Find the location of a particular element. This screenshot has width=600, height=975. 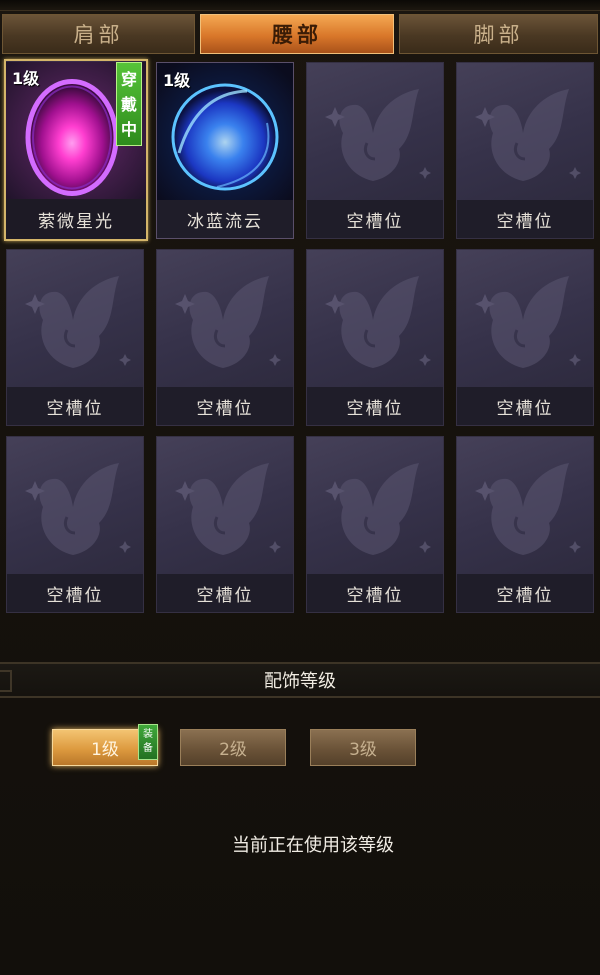

section-title: 配饰等级 is located at coordinates (300, 681).